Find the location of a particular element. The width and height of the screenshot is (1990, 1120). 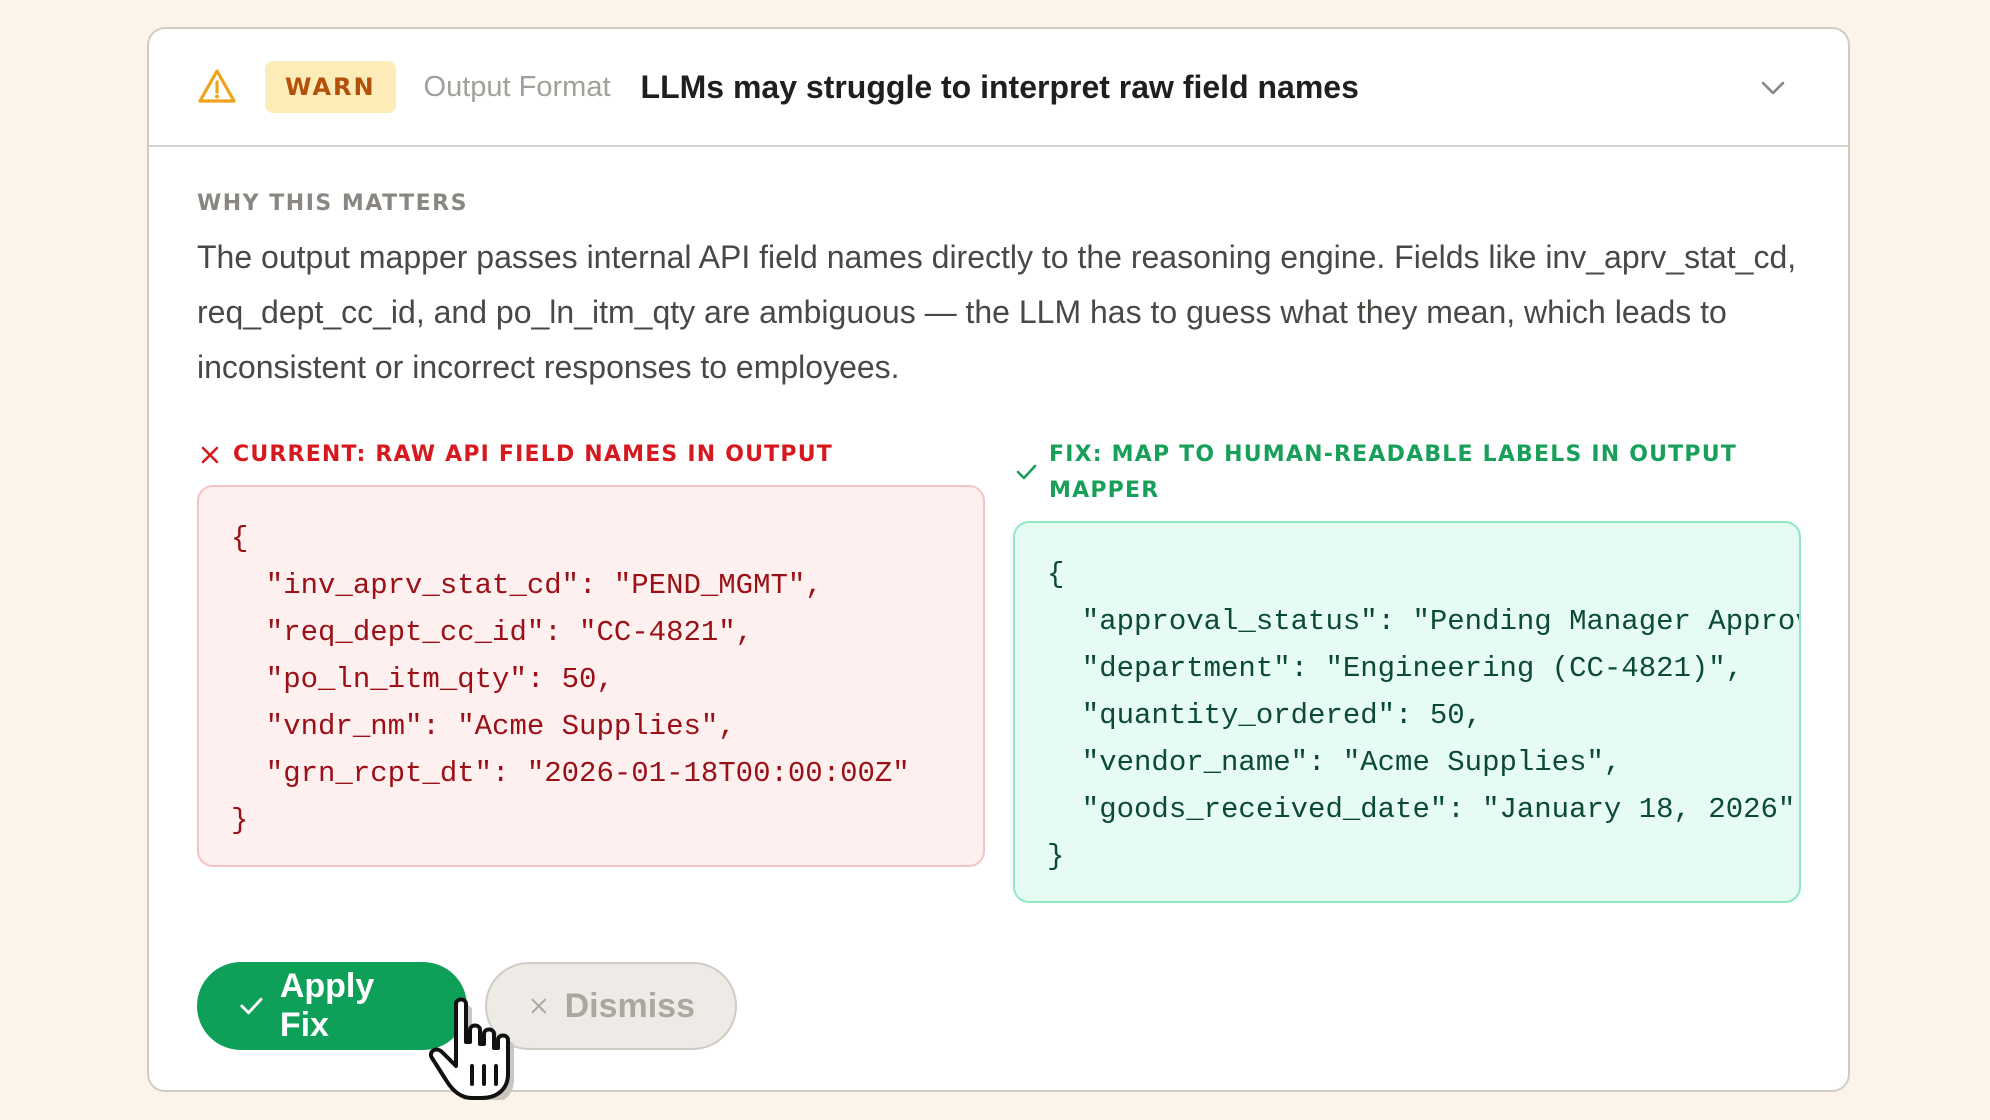

severity-badge: WARN is located at coordinates (330, 87).